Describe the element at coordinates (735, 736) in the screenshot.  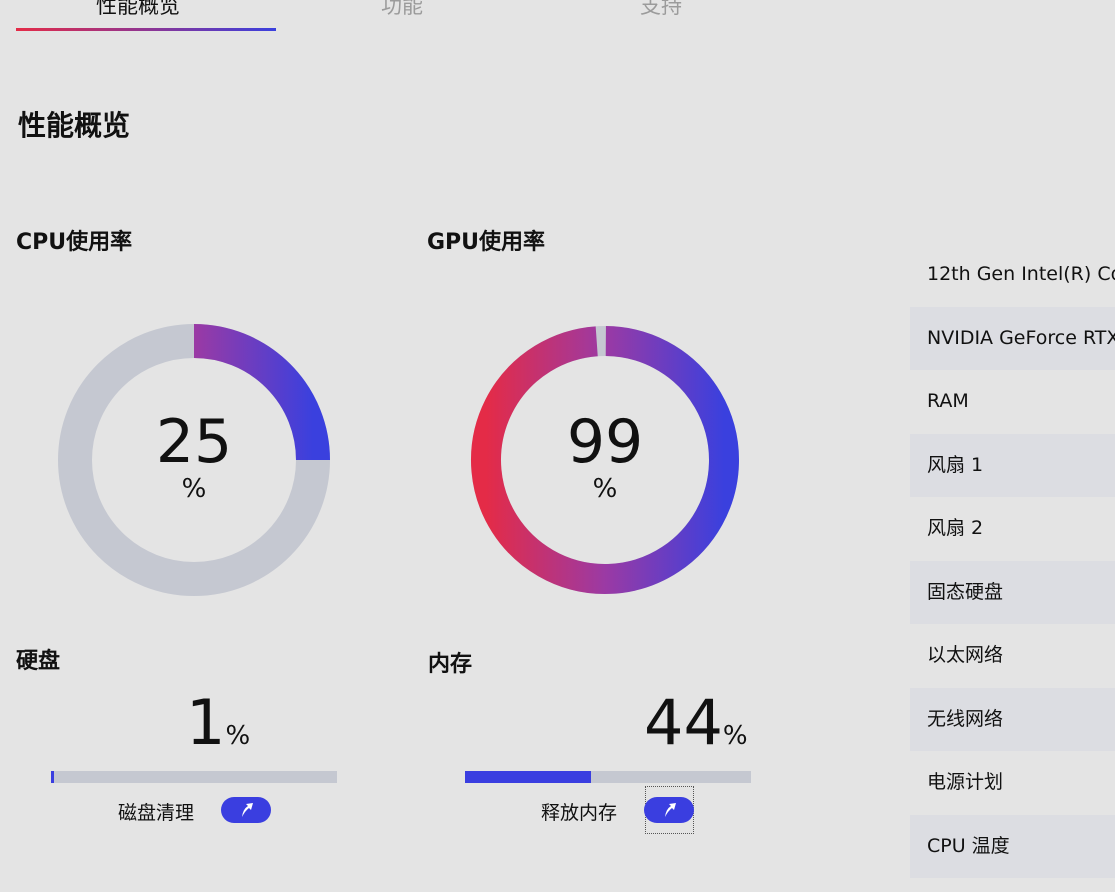
I see `memory-usage-unit: %` at that location.